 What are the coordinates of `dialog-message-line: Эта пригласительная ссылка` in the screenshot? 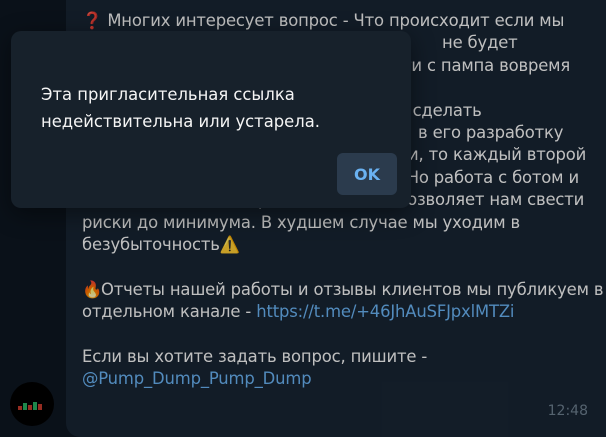 It's located at (168, 94).